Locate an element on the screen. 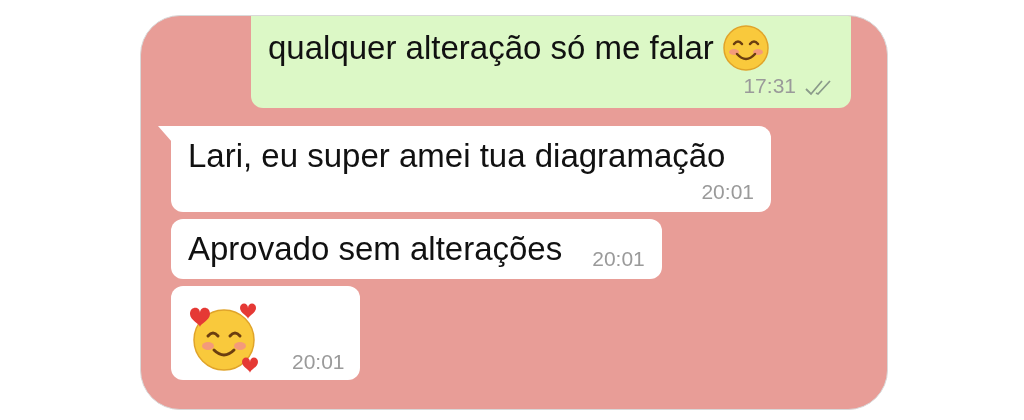 This screenshot has height=420, width=1024. message-text: Aprovado sem alterações is located at coordinates (375, 249).